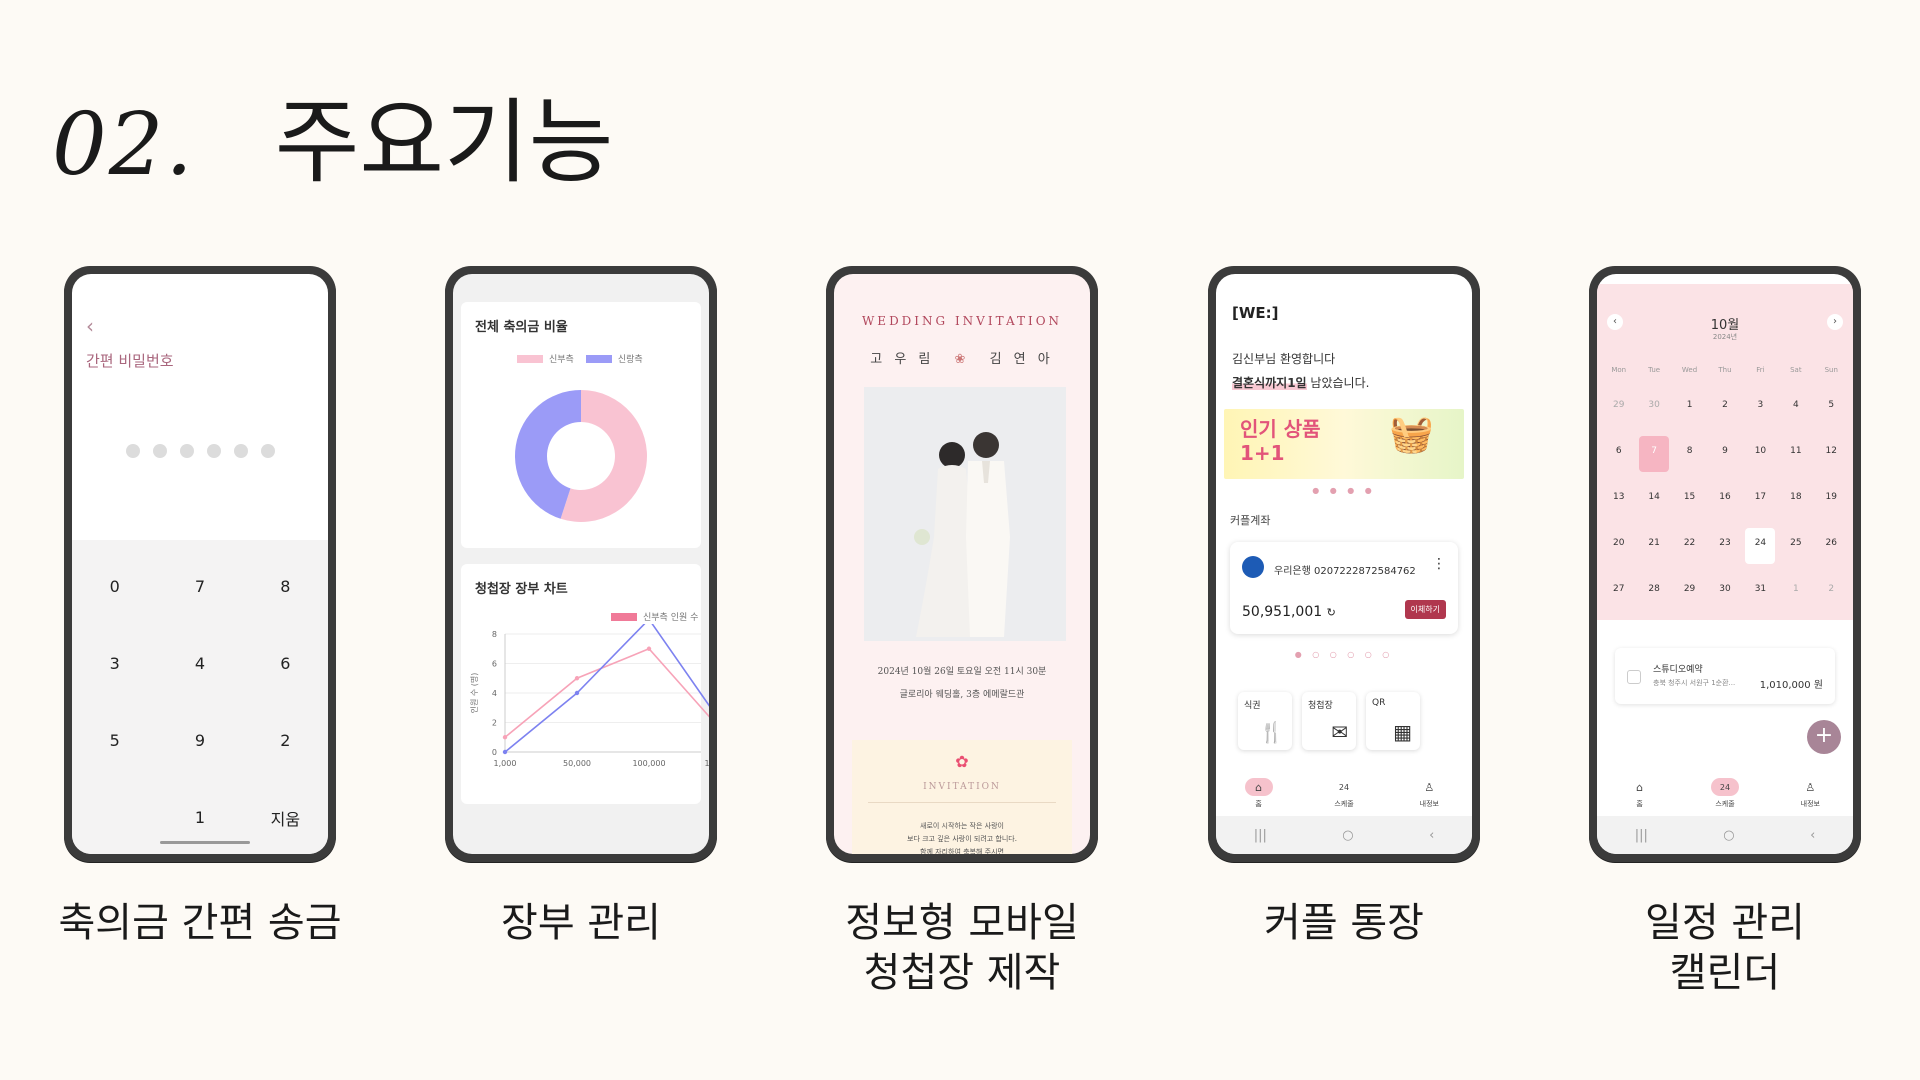  I want to click on calendar-day: 27, so click(1618, 603).